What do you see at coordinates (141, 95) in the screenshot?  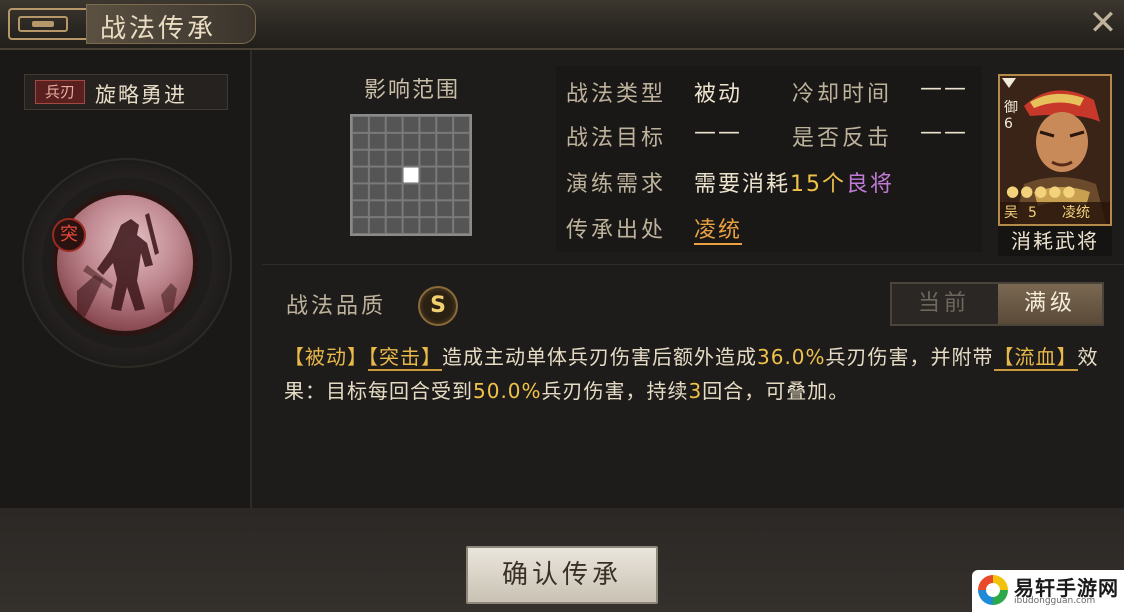 I see `skill-name: 旋略勇进` at bounding box center [141, 95].